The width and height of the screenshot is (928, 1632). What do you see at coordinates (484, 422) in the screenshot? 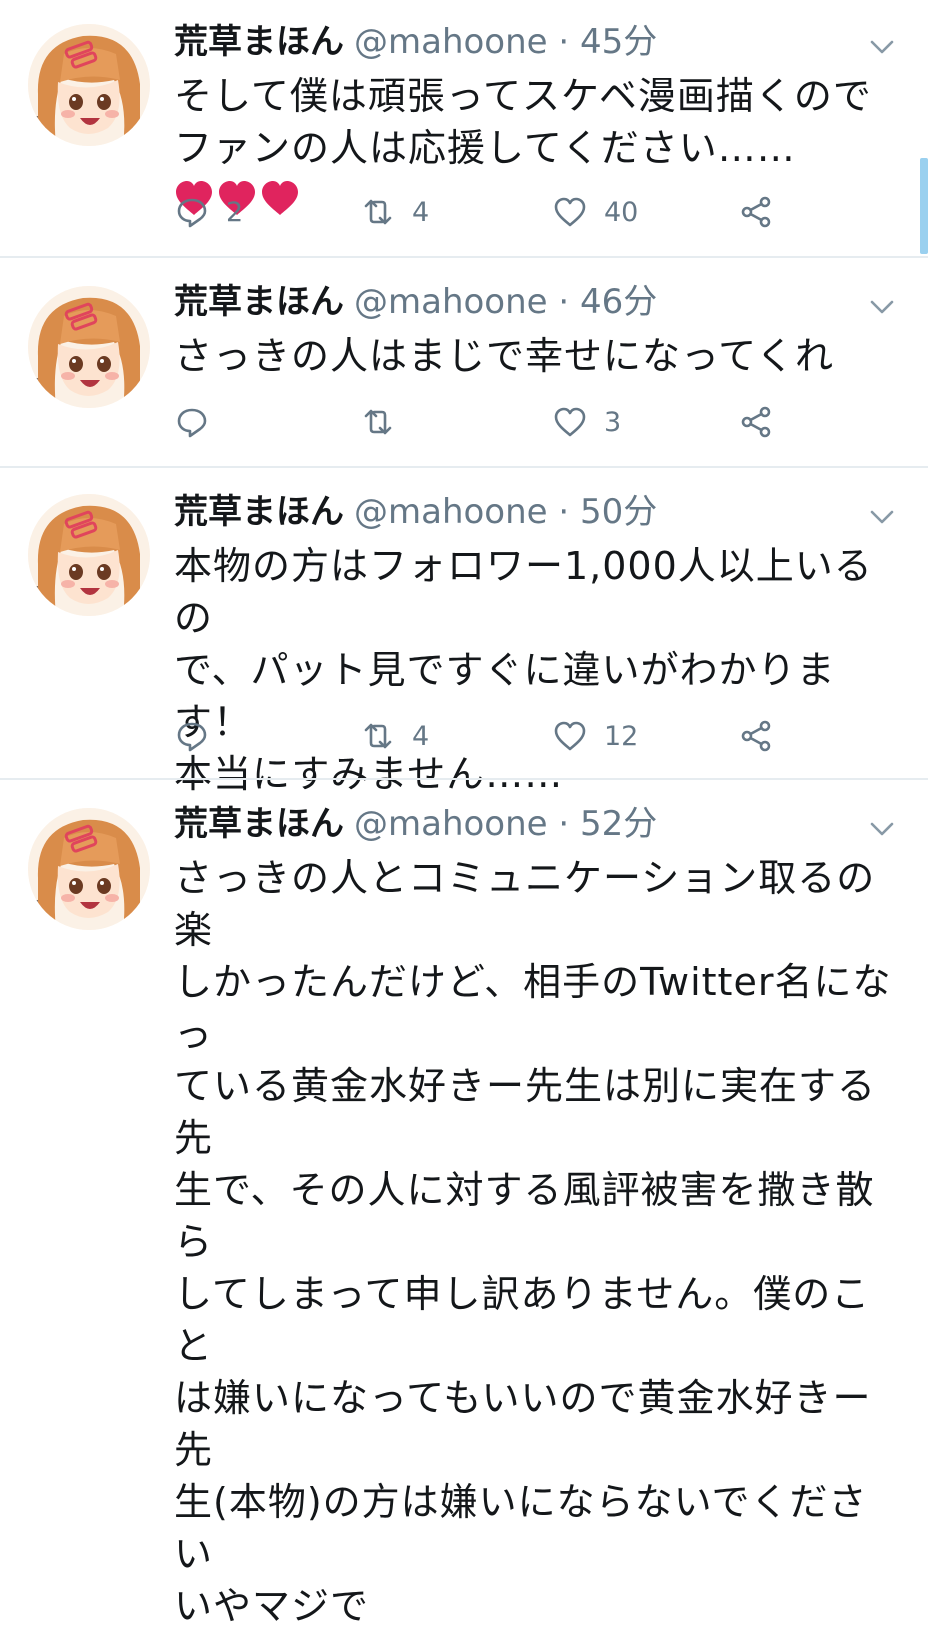
I see `tweet-actions: 3` at bounding box center [484, 422].